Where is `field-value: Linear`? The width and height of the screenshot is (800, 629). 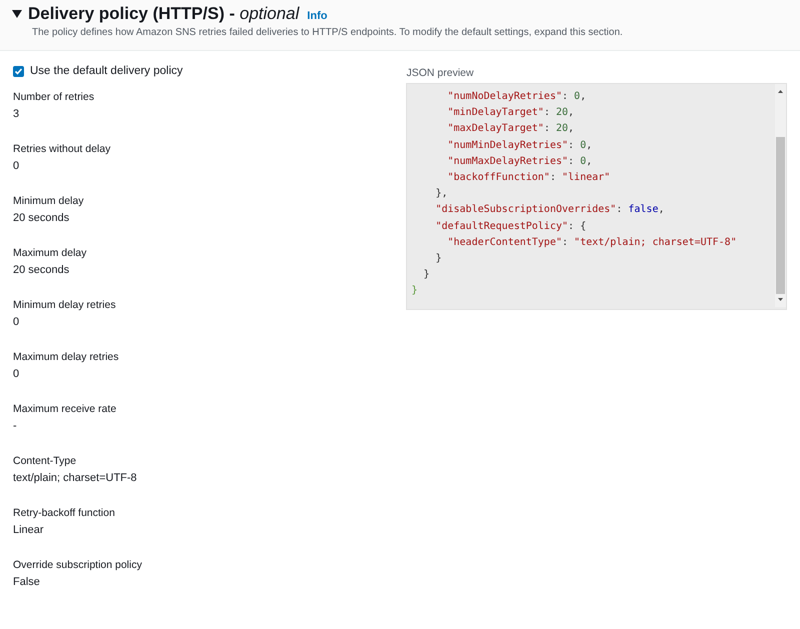
field-value: Linear is located at coordinates (29, 530).